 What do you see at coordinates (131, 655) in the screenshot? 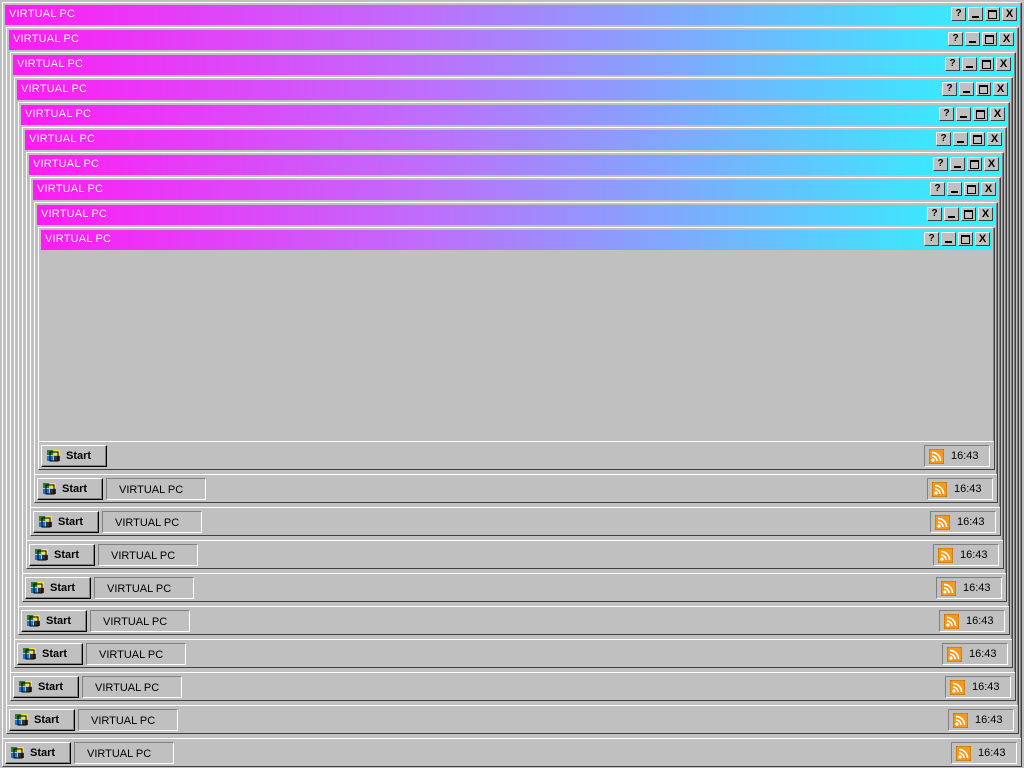
I see `taskbar-item-label: VIRTUAL PC` at bounding box center [131, 655].